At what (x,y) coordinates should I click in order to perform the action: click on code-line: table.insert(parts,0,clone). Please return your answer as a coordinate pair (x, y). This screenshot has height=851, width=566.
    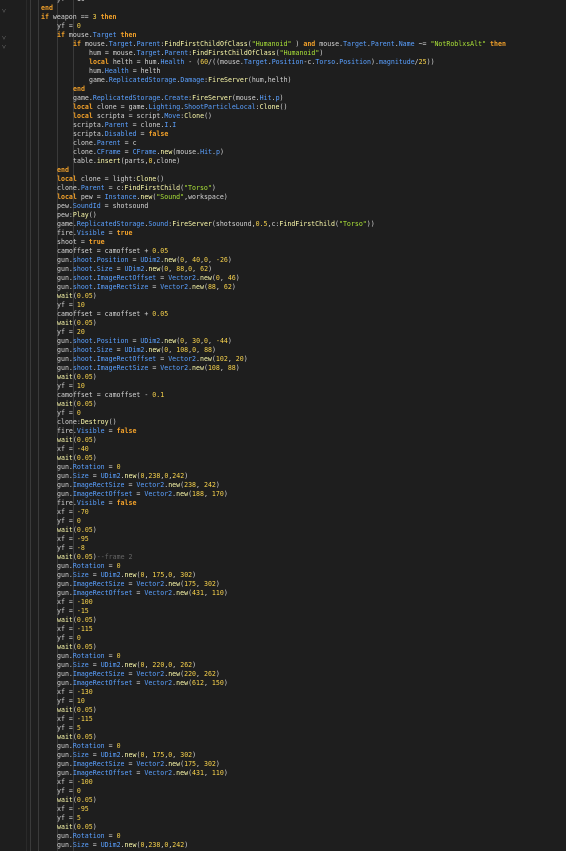
    Looking at the image, I should click on (303, 161).